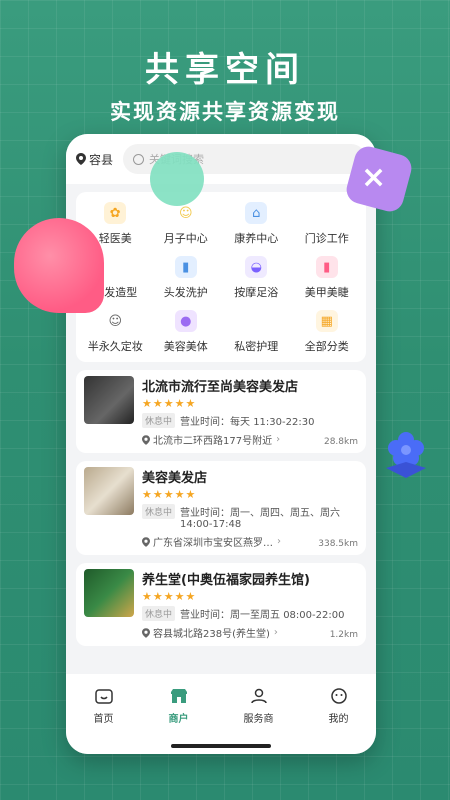 The width and height of the screenshot is (450, 800). I want to click on shop-hours: 营业时间：周一、周四、周五、周六 14:00-17:48, so click(260, 519).